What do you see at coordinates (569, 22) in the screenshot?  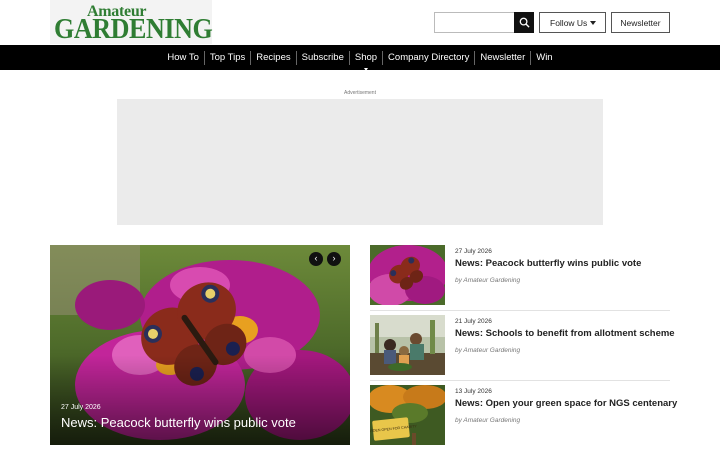 I see `follow-us-label: Follow Us` at bounding box center [569, 22].